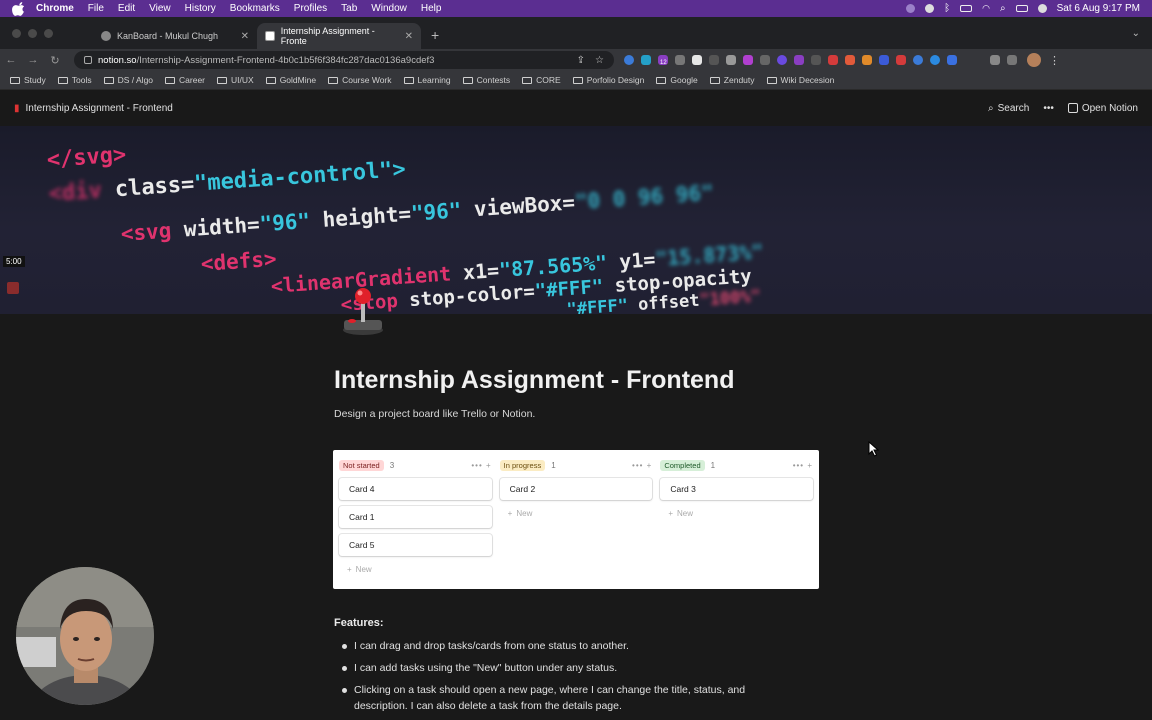 The image size is (1152, 720). What do you see at coordinates (541, 80) in the screenshot?
I see `bookmark-folder: CORE` at bounding box center [541, 80].